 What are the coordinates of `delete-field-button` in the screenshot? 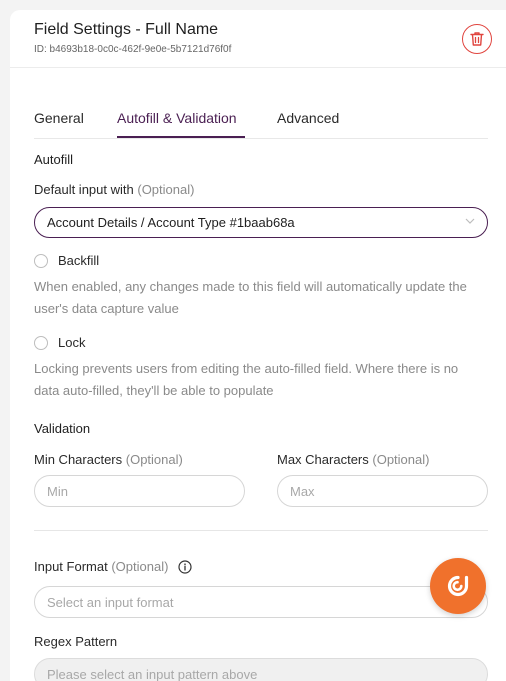 It's located at (477, 39).